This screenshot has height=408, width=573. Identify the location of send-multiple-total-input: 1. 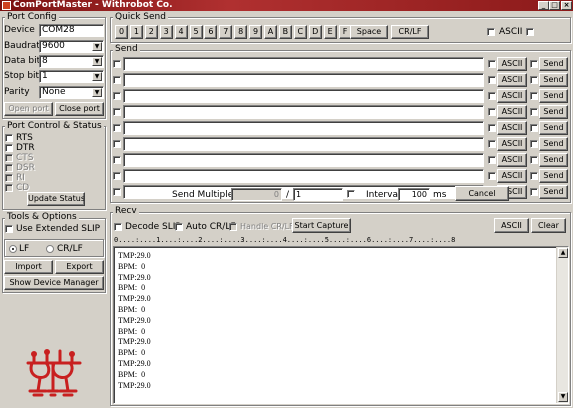
(318, 194).